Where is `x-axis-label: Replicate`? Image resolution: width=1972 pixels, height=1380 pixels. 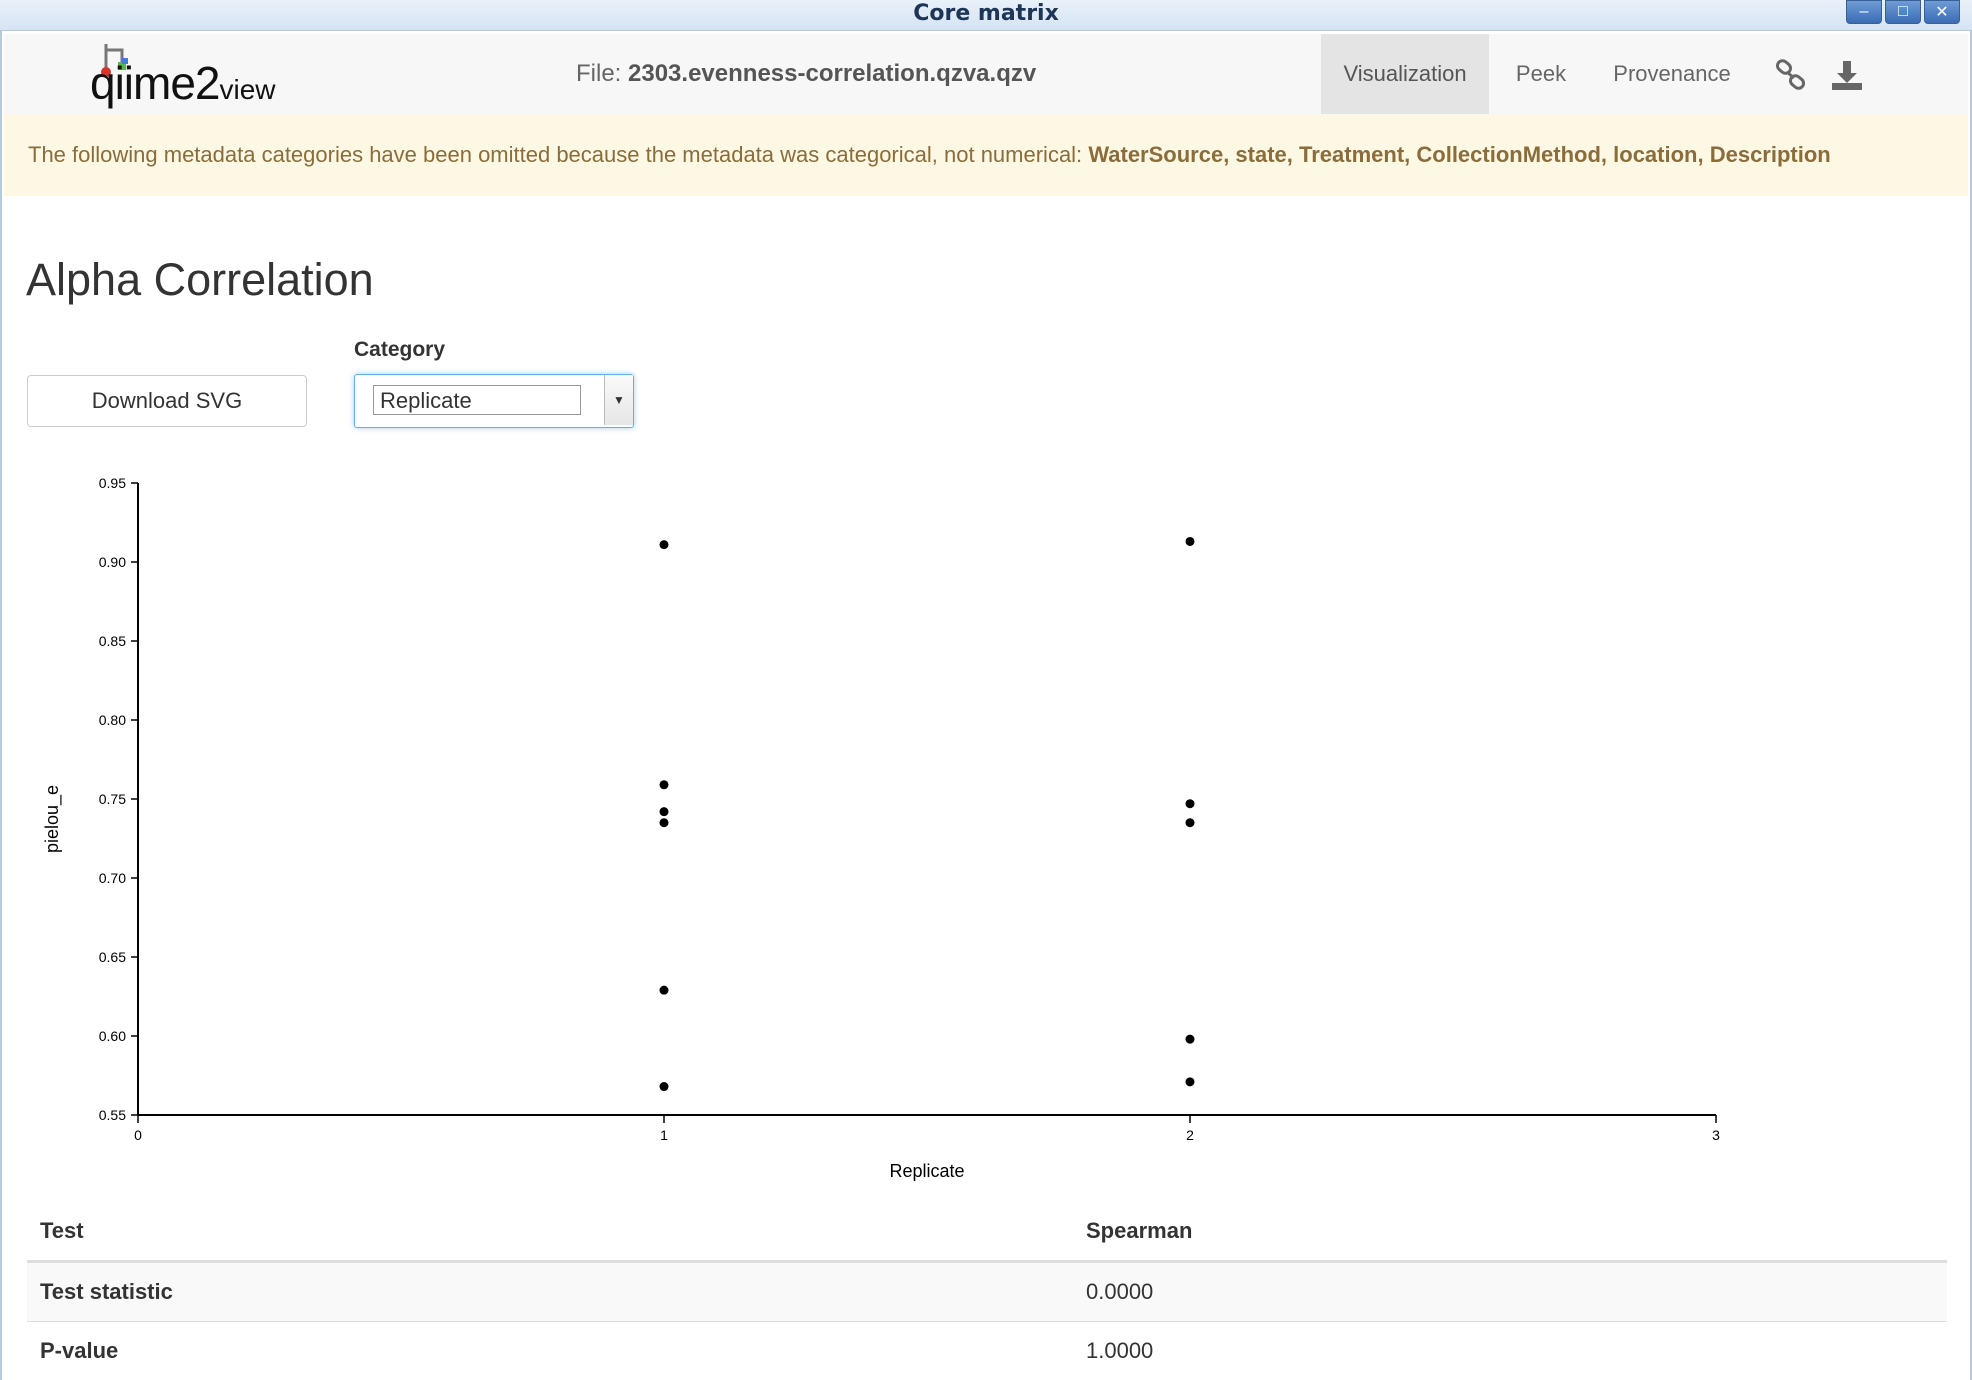
x-axis-label: Replicate is located at coordinates (926, 1171).